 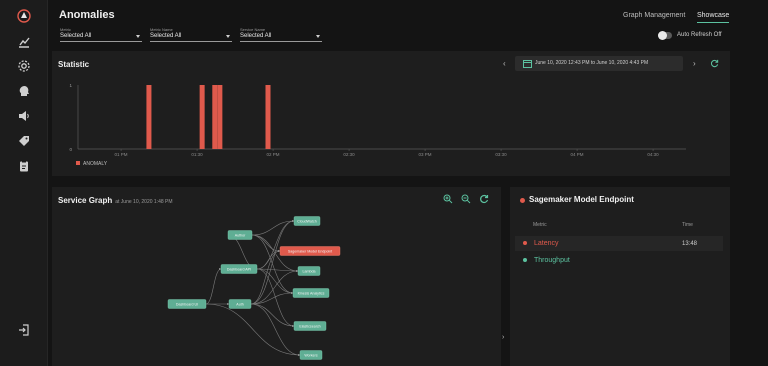 I want to click on graph-node-label: CloudWatch, so click(x=306, y=222).